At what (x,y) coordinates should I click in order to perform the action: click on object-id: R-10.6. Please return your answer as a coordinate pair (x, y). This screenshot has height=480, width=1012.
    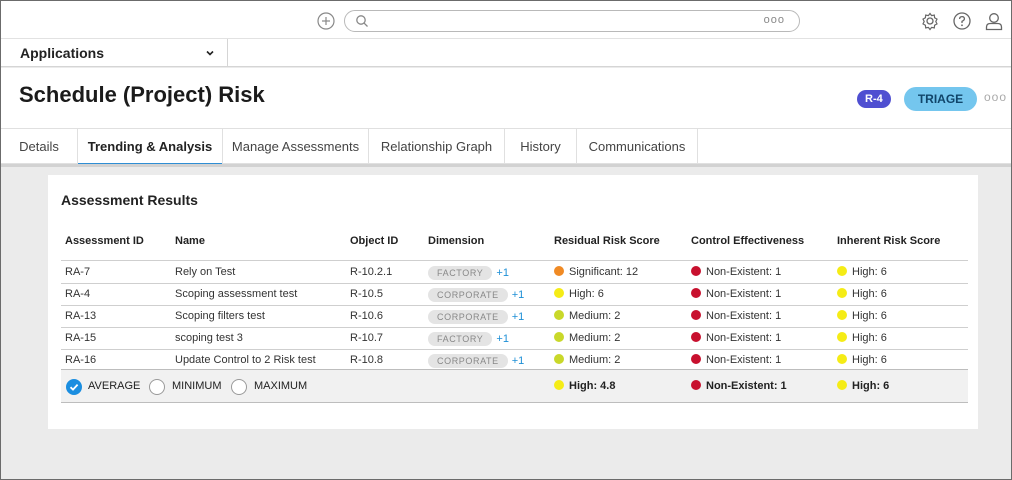
    Looking at the image, I should click on (367, 316).